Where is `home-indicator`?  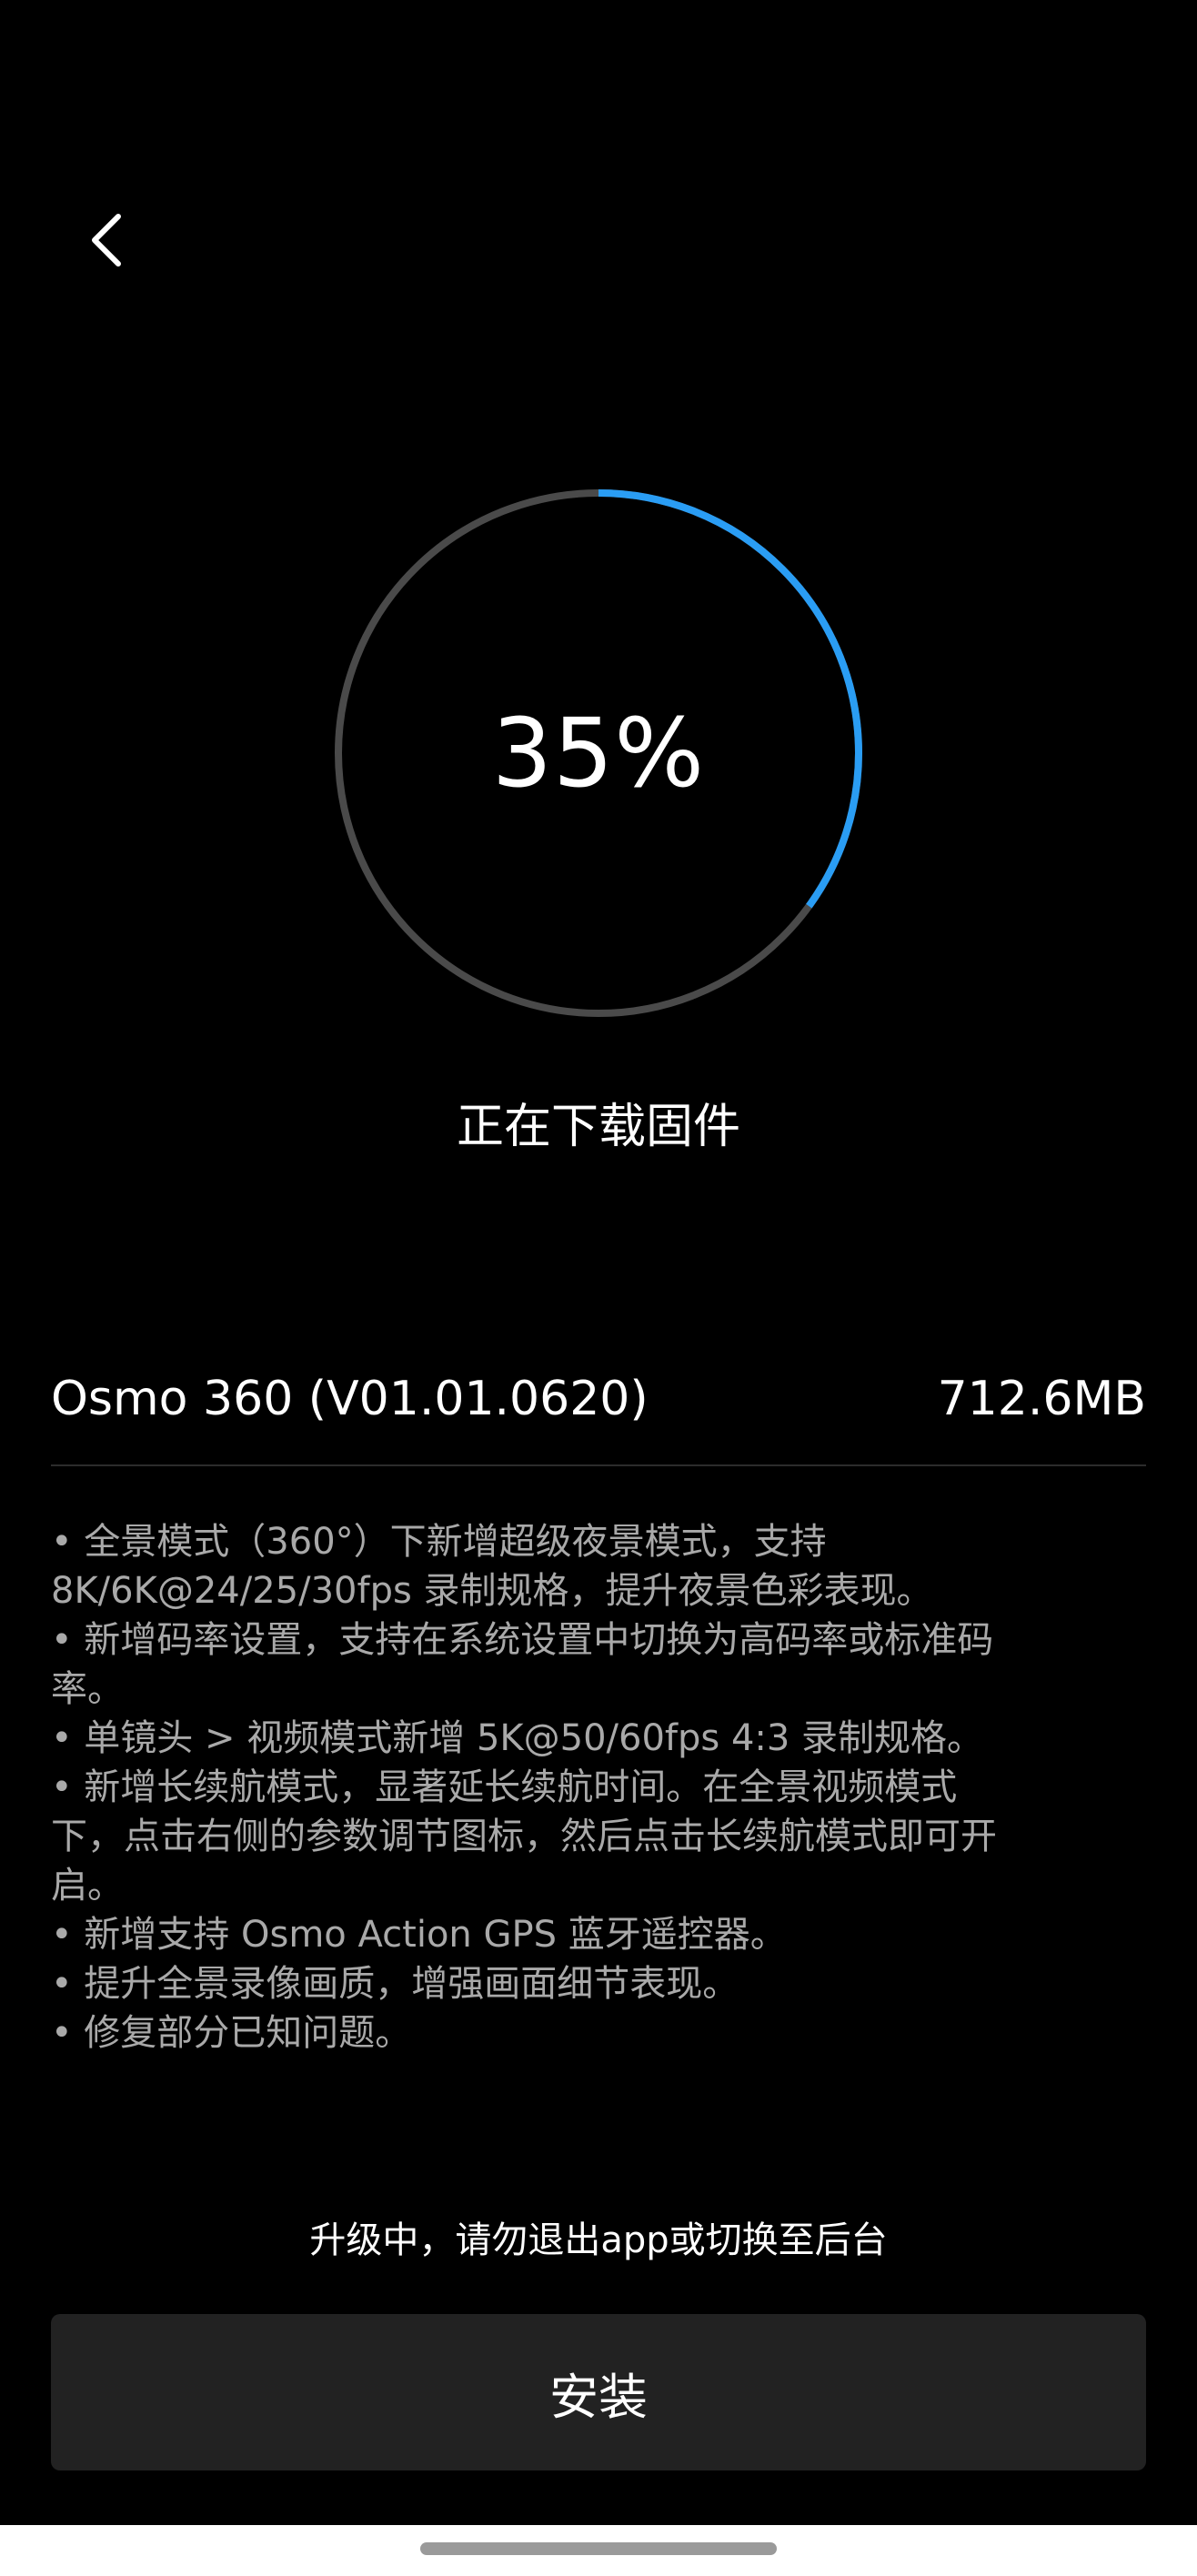 home-indicator is located at coordinates (598, 2548).